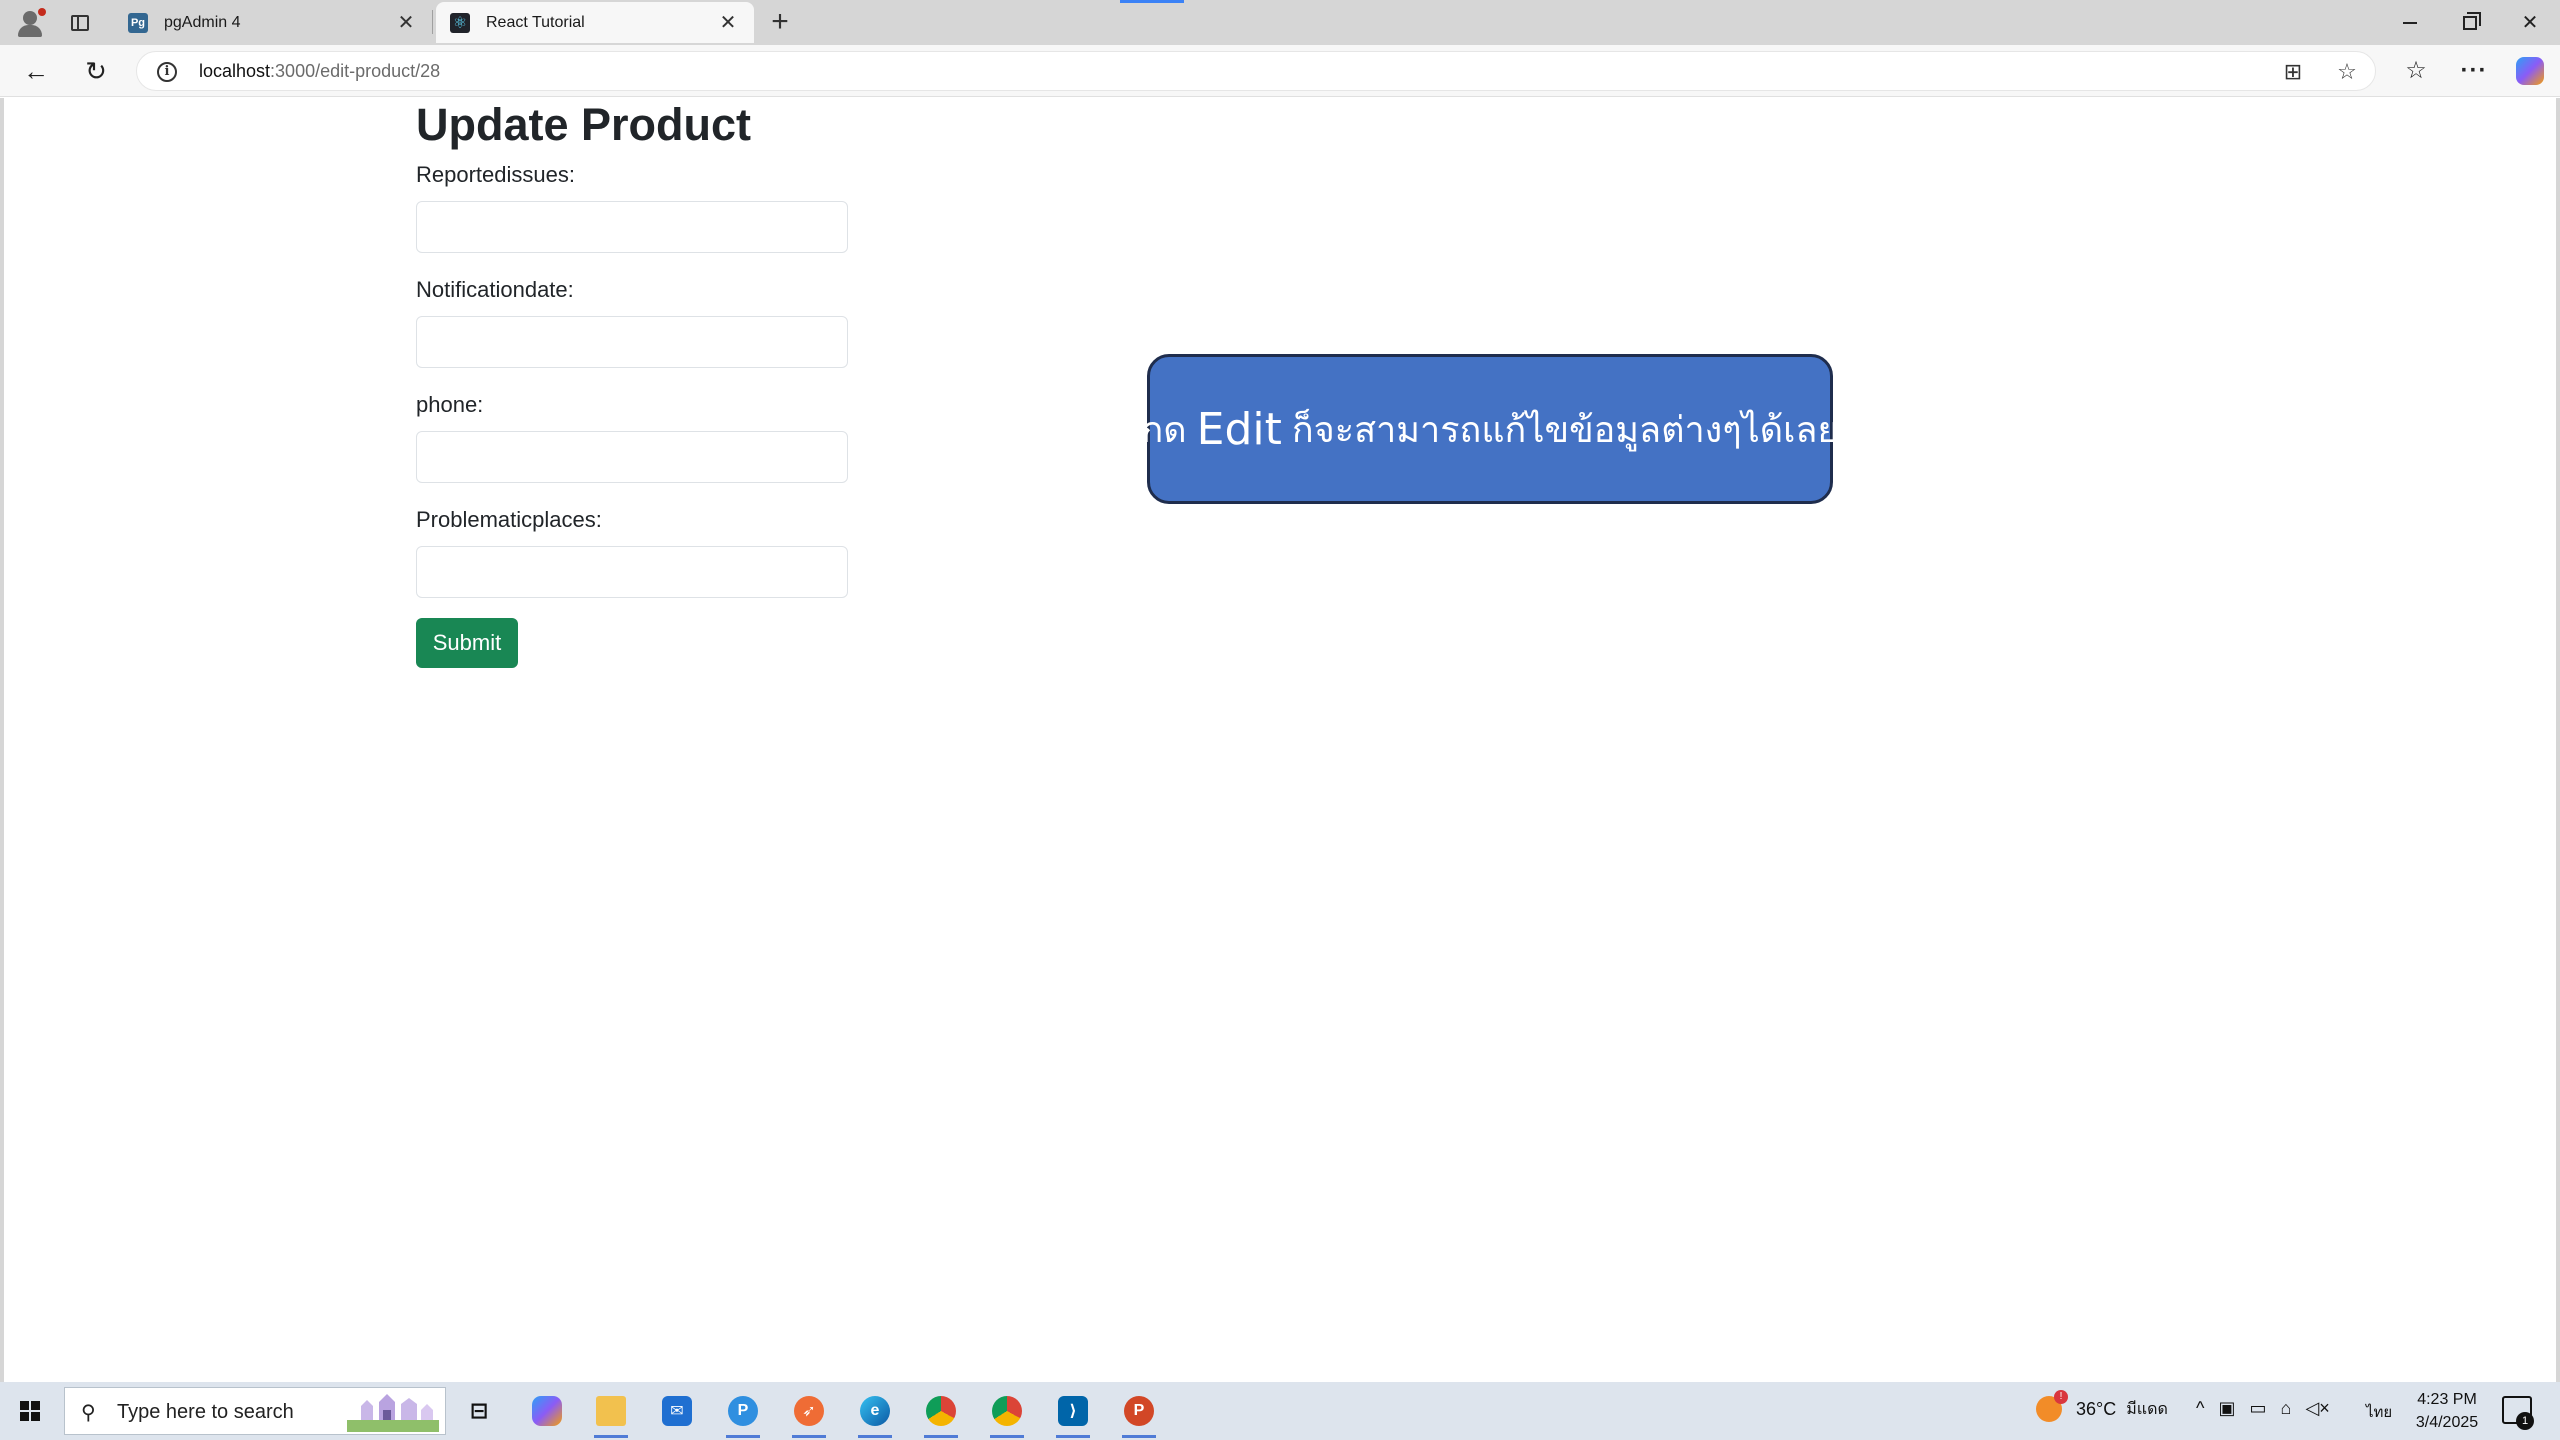 The width and height of the screenshot is (2560, 1440). What do you see at coordinates (2447, 1411) in the screenshot?
I see `clock: 4:23 PM 3/4/2025` at bounding box center [2447, 1411].